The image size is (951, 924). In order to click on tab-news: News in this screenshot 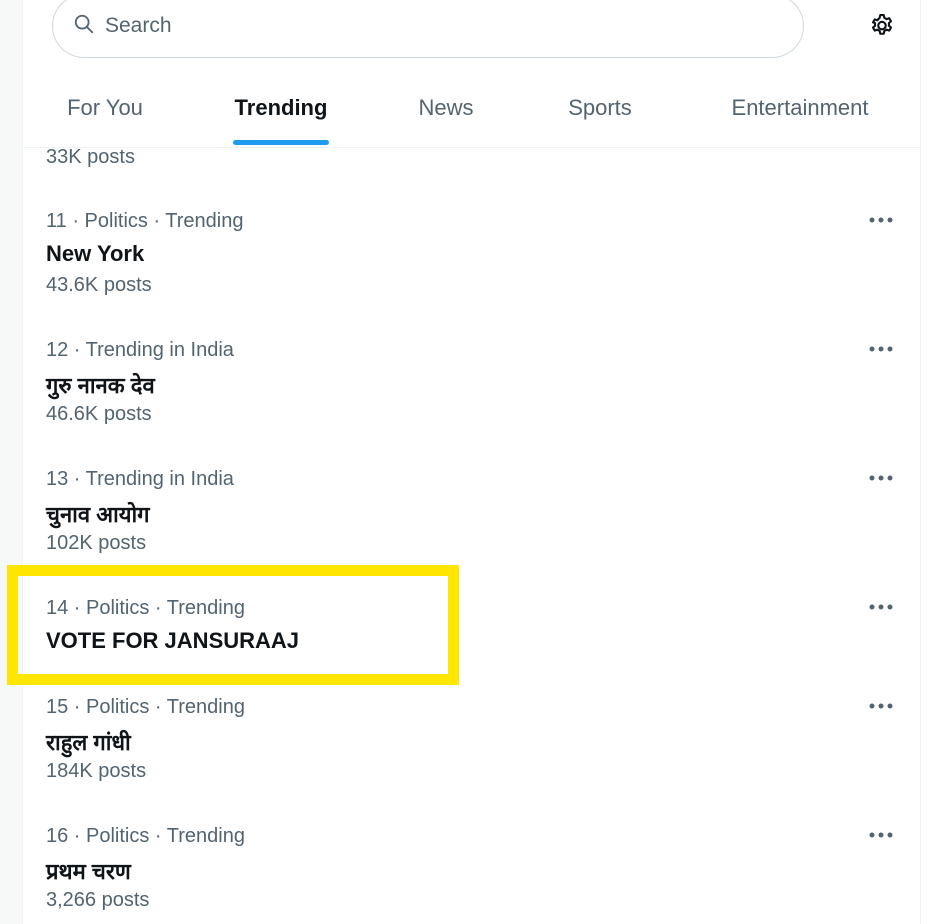, I will do `click(446, 107)`.